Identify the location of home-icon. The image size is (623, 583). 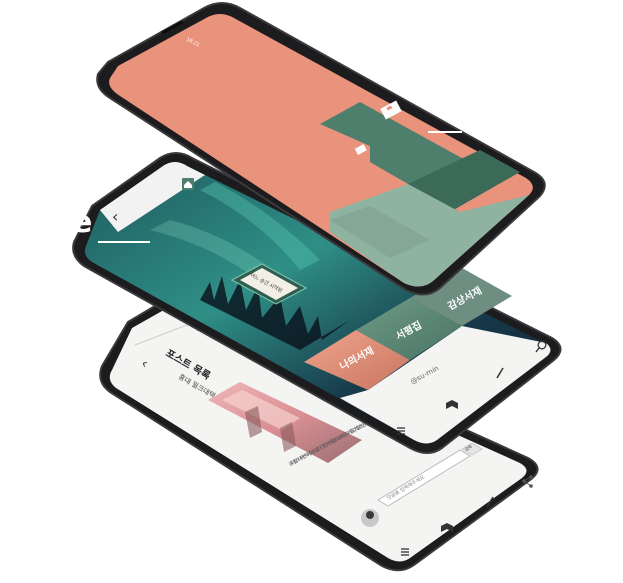
(188, 184).